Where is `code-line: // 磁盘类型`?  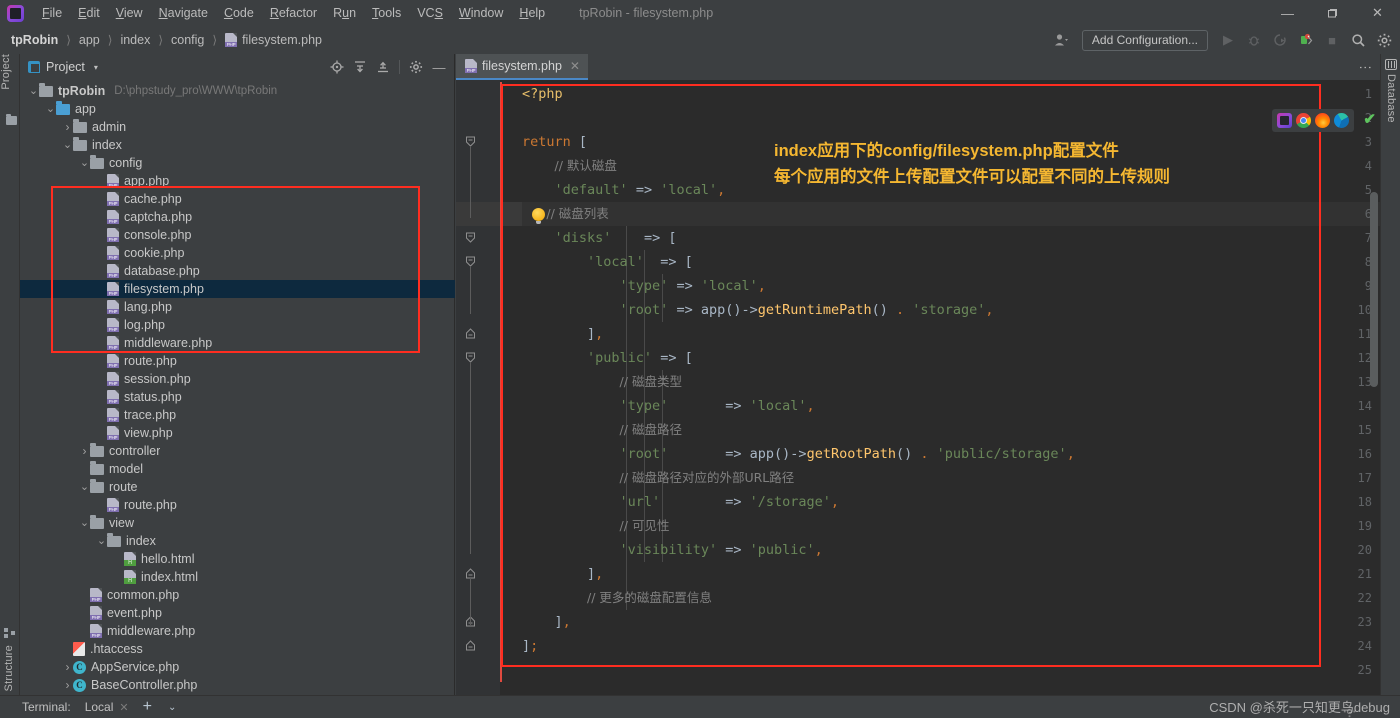
code-line: // 磁盘类型 is located at coordinates (951, 382).